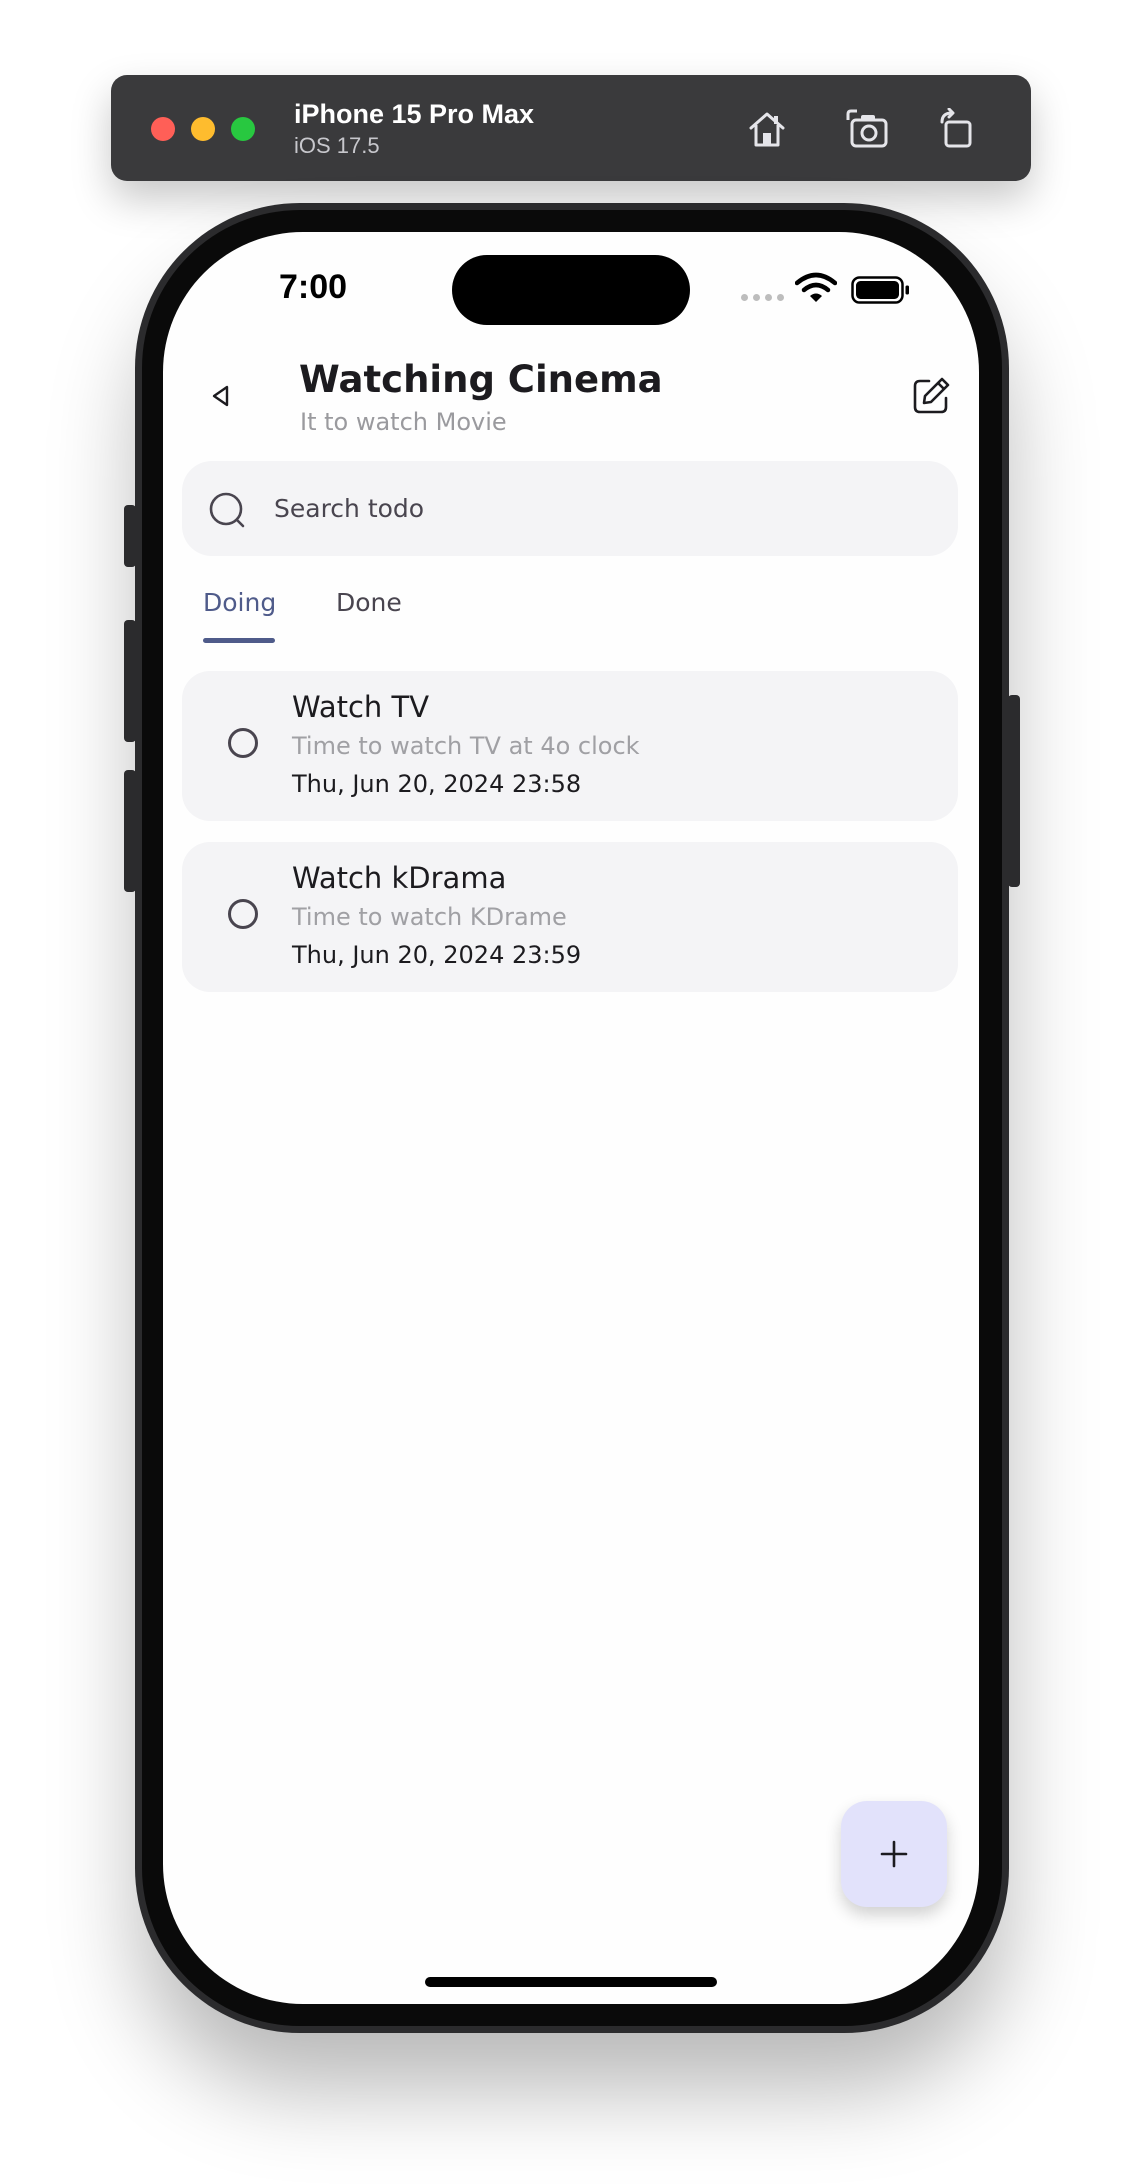 This screenshot has height=2184, width=1142. I want to click on home-button, so click(767, 129).